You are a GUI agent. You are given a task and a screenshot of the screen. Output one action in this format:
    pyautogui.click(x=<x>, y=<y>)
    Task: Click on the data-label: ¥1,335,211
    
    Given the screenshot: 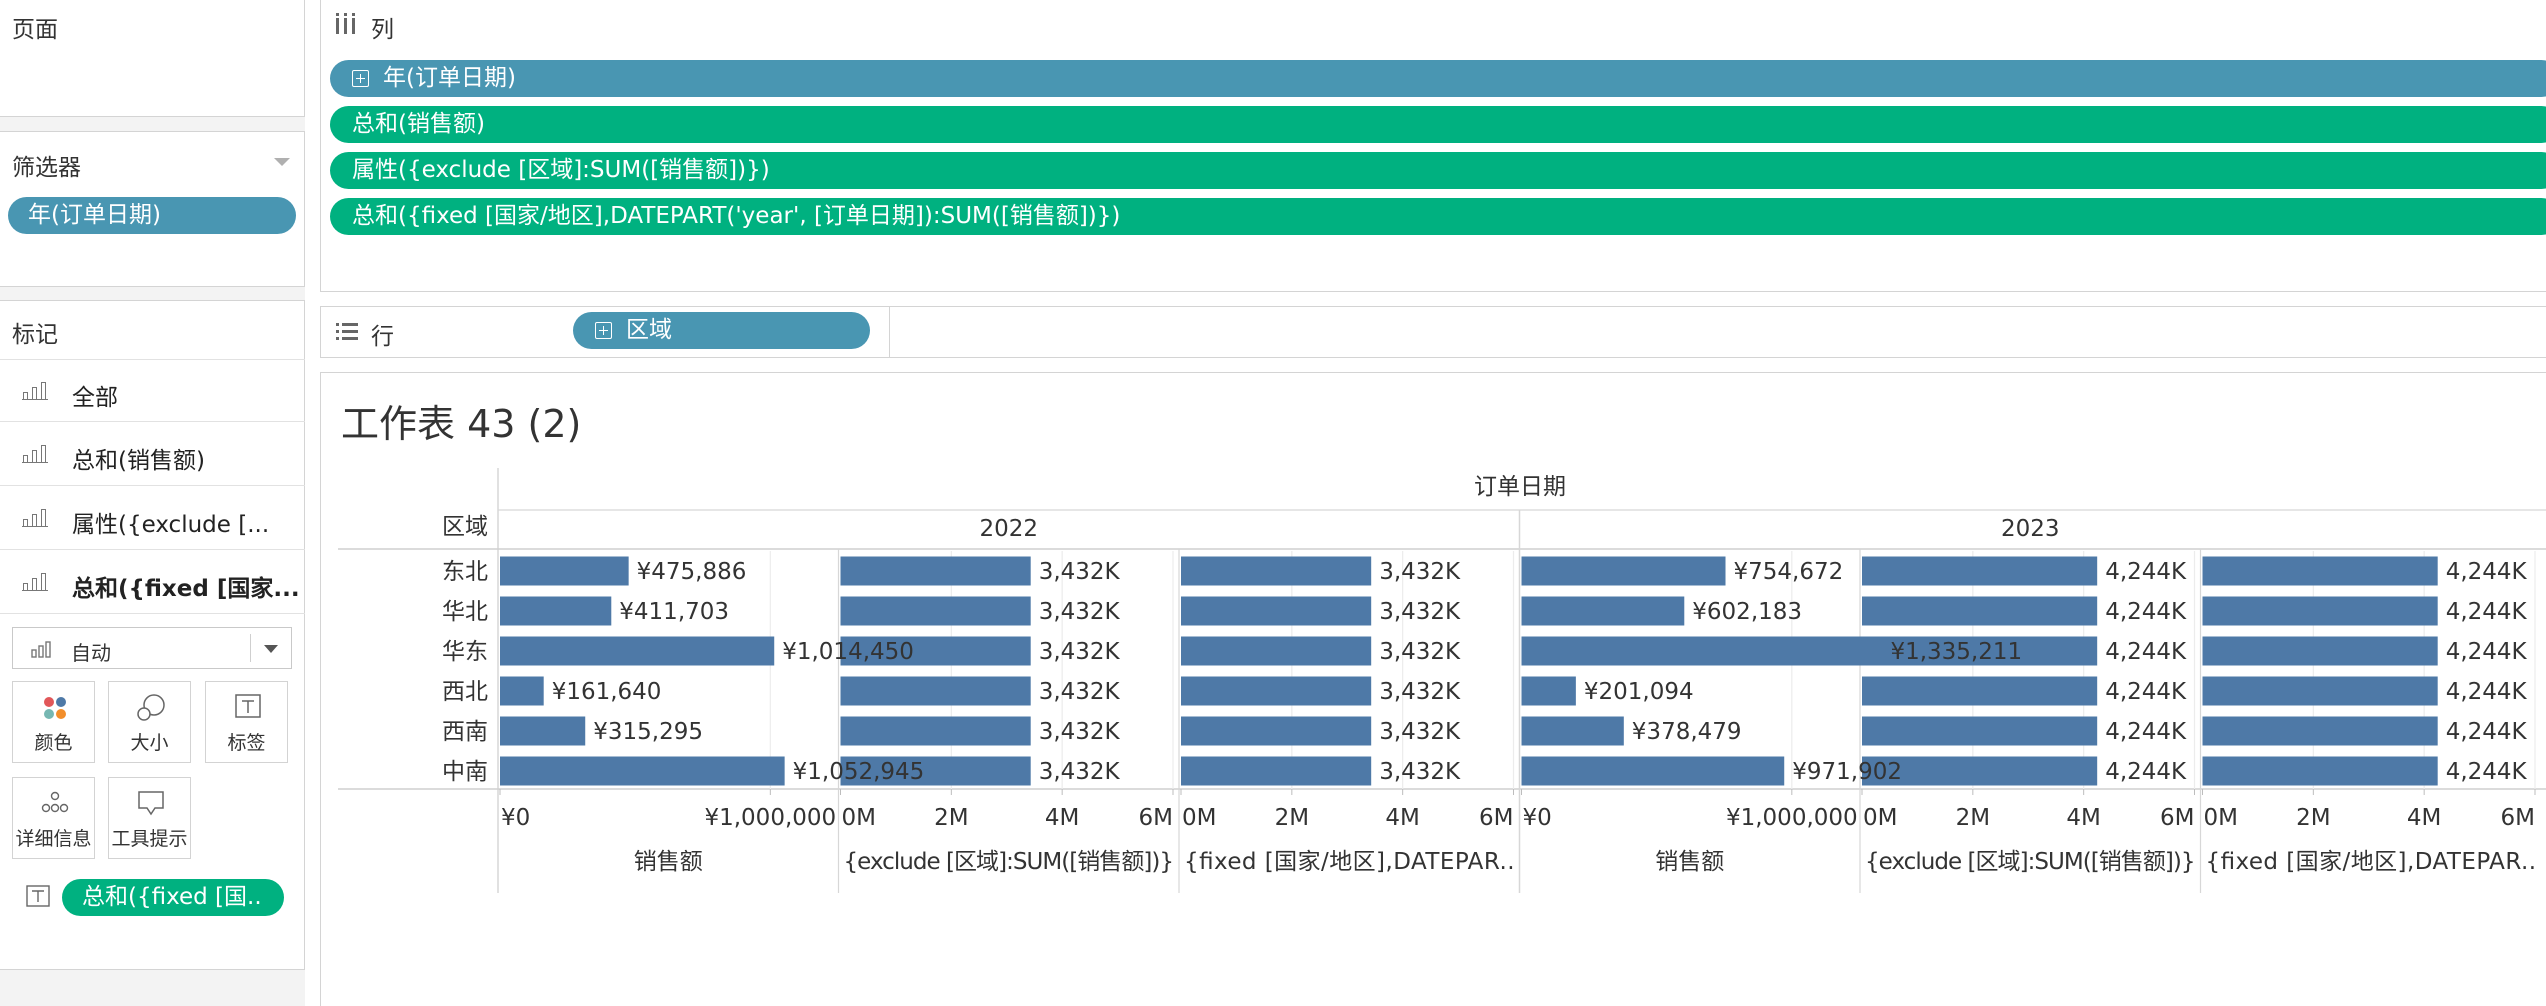 What is the action you would take?
    pyautogui.click(x=1956, y=652)
    